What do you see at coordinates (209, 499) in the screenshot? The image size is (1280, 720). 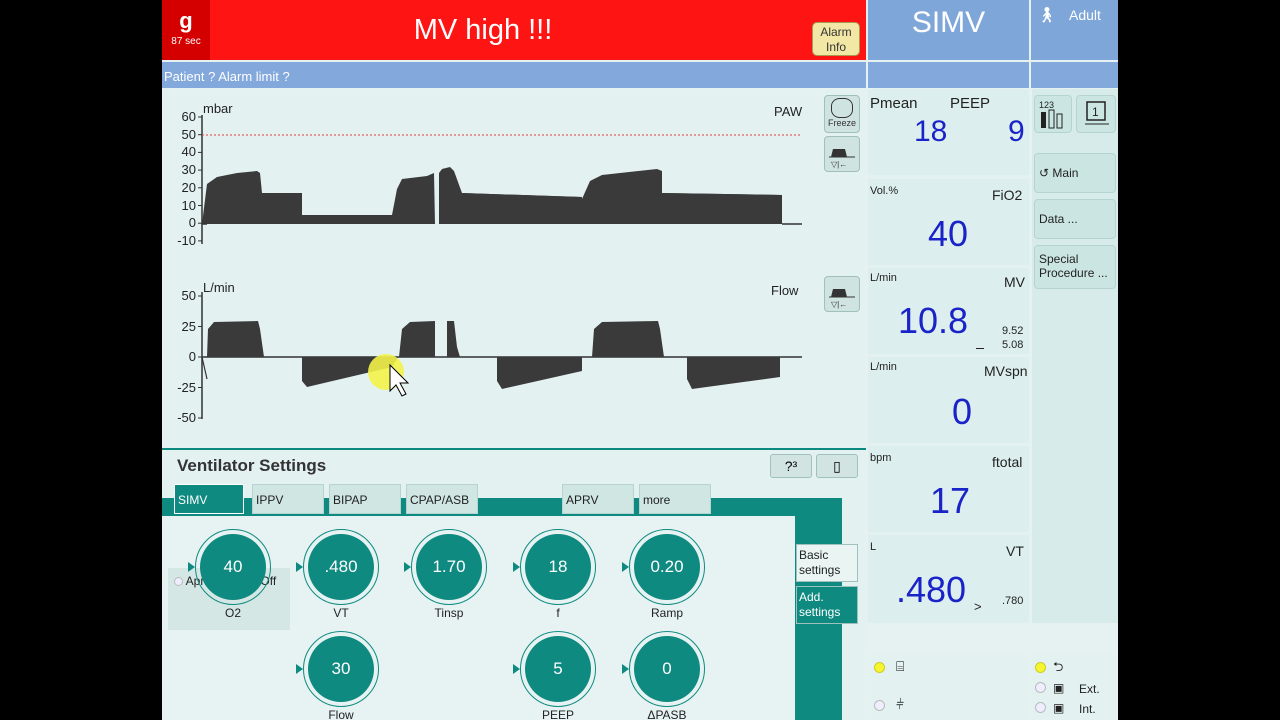 I see `tab-simv: SIMV` at bounding box center [209, 499].